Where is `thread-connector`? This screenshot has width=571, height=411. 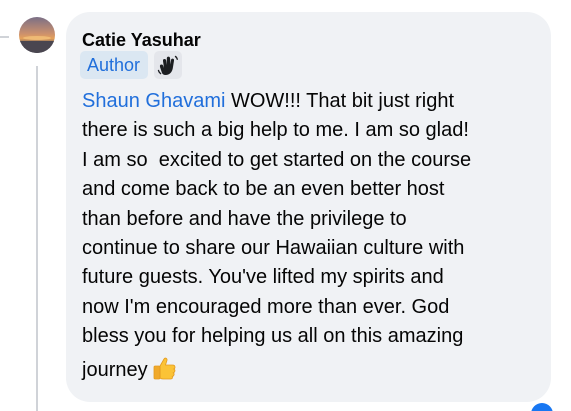 thread-connector is located at coordinates (4, 37).